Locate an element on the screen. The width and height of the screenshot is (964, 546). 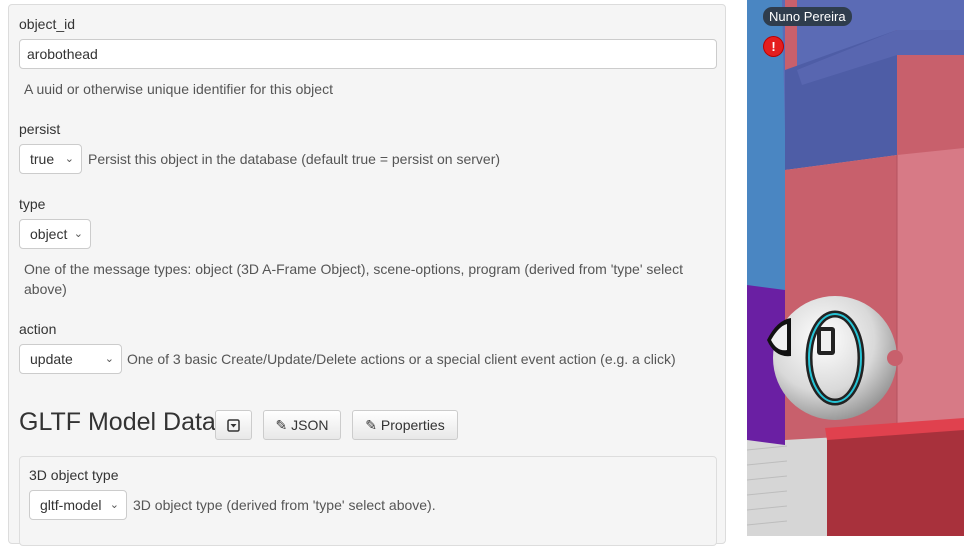
action-select: update ⌄ is located at coordinates (70, 359).